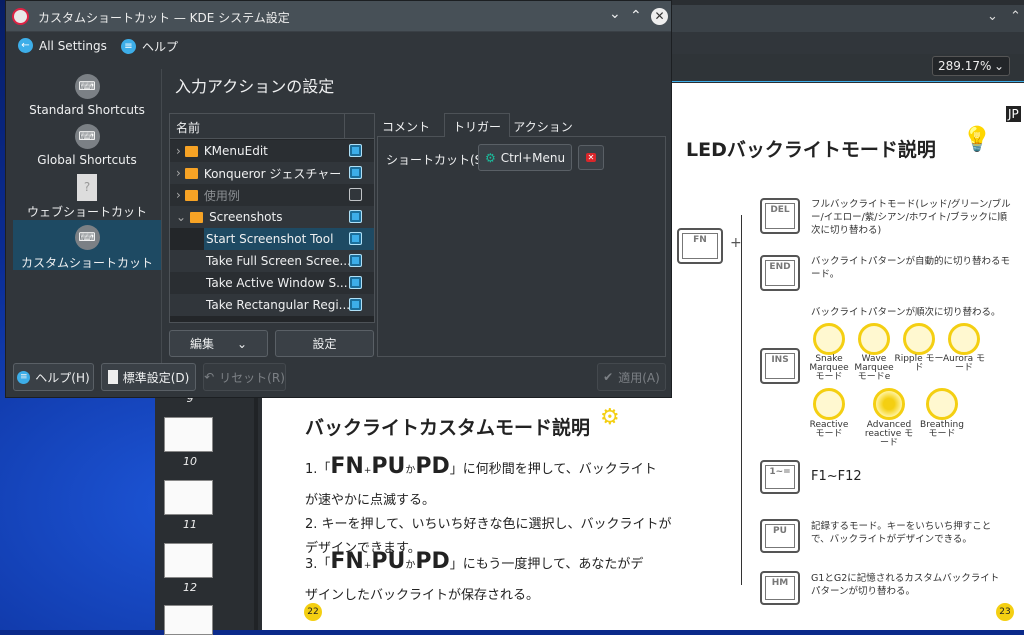 This screenshot has width=1024, height=635. Describe the element at coordinates (156, 377) in the screenshot. I see `defaults-button-label: 標準設定(D)` at that location.